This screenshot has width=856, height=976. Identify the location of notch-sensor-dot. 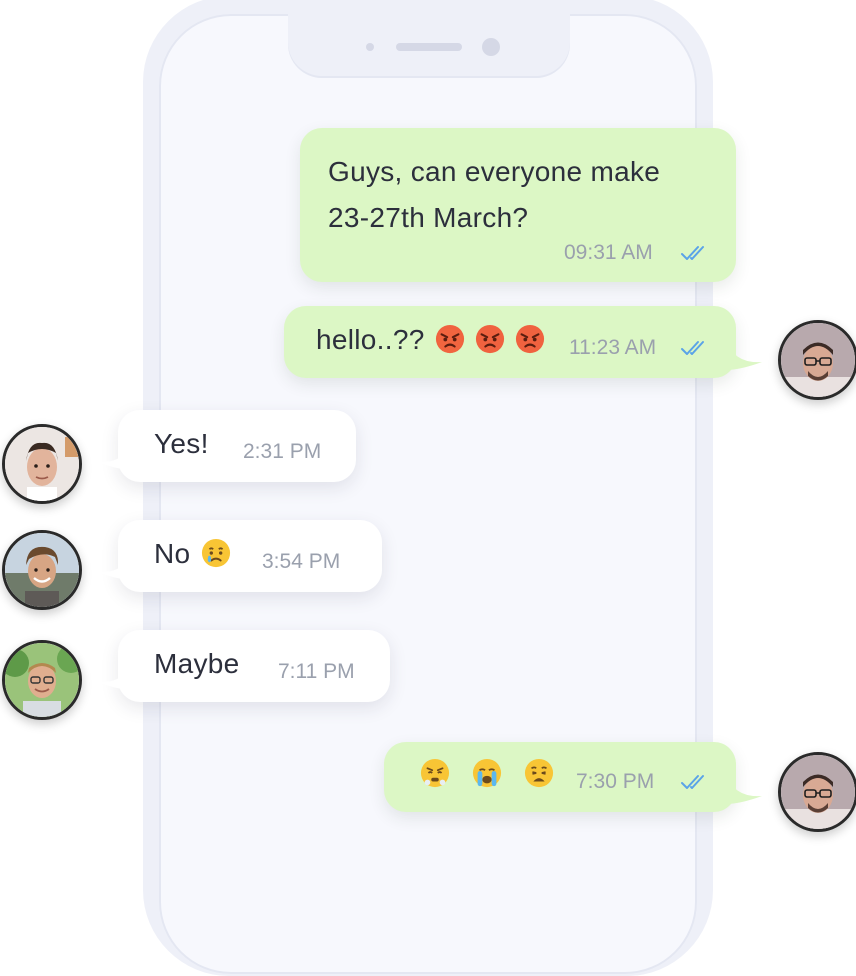
(370, 47).